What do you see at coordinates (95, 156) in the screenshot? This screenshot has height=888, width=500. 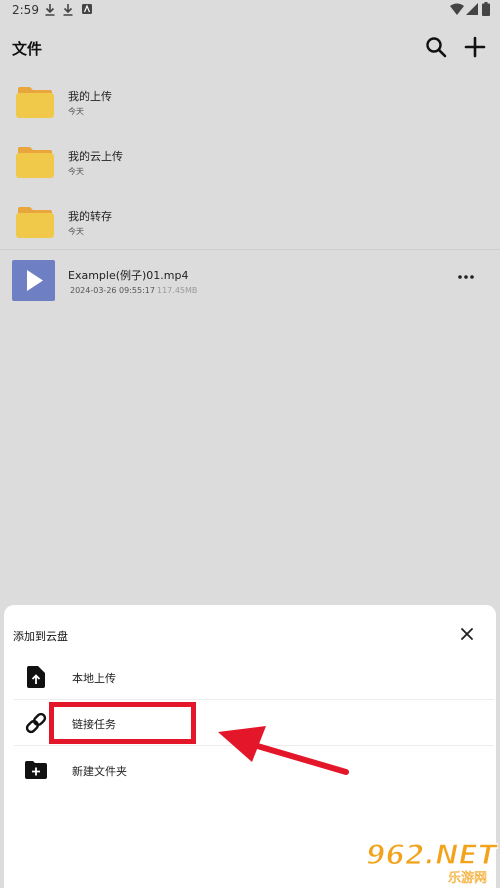 I see `folder-name: 我的云上传` at bounding box center [95, 156].